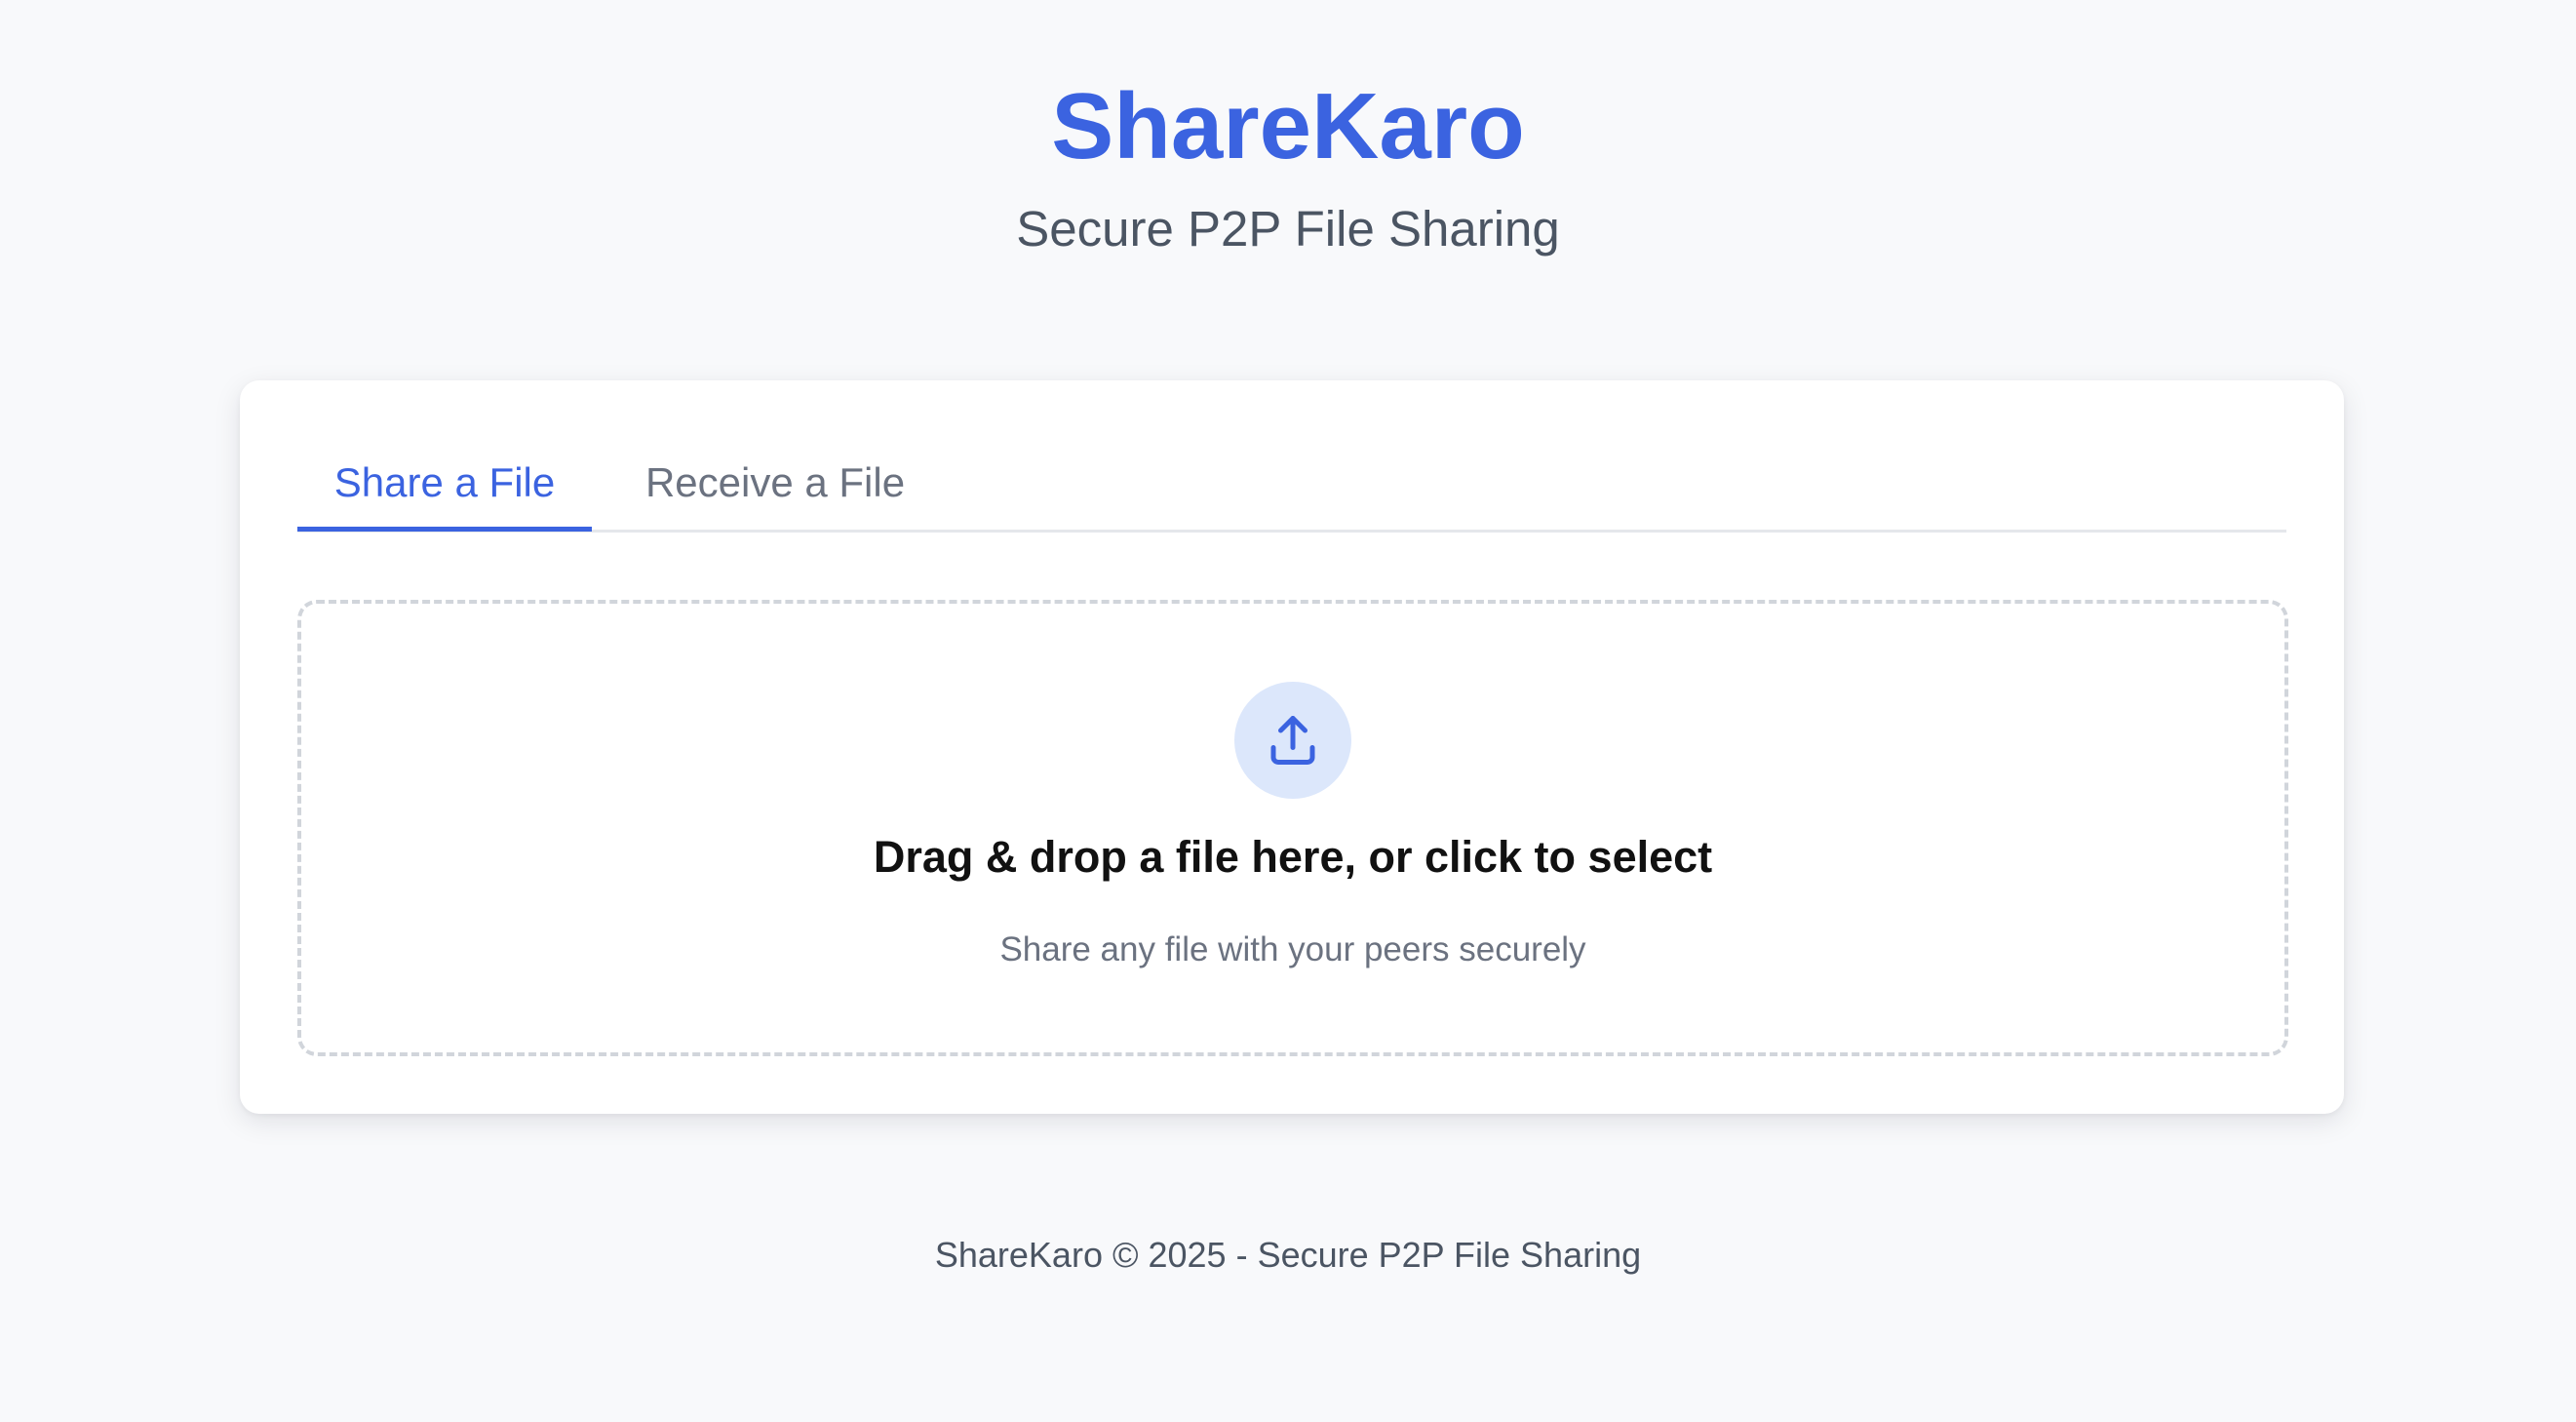 The height and width of the screenshot is (1422, 2576). Describe the element at coordinates (444, 485) in the screenshot. I see `tab-share-a-file: Share a File` at that location.